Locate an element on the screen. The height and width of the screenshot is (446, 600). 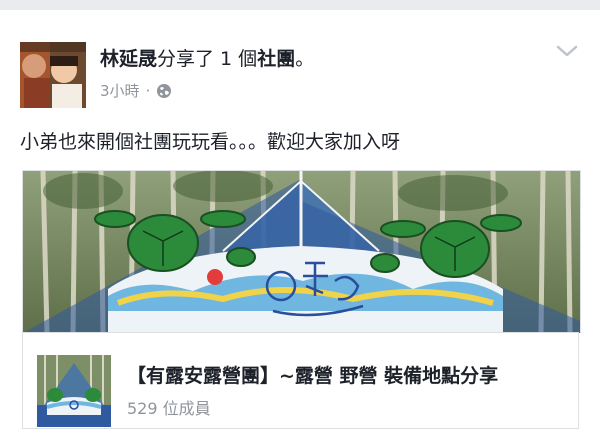
post-timestamp: 3小時 is located at coordinates (120, 90).